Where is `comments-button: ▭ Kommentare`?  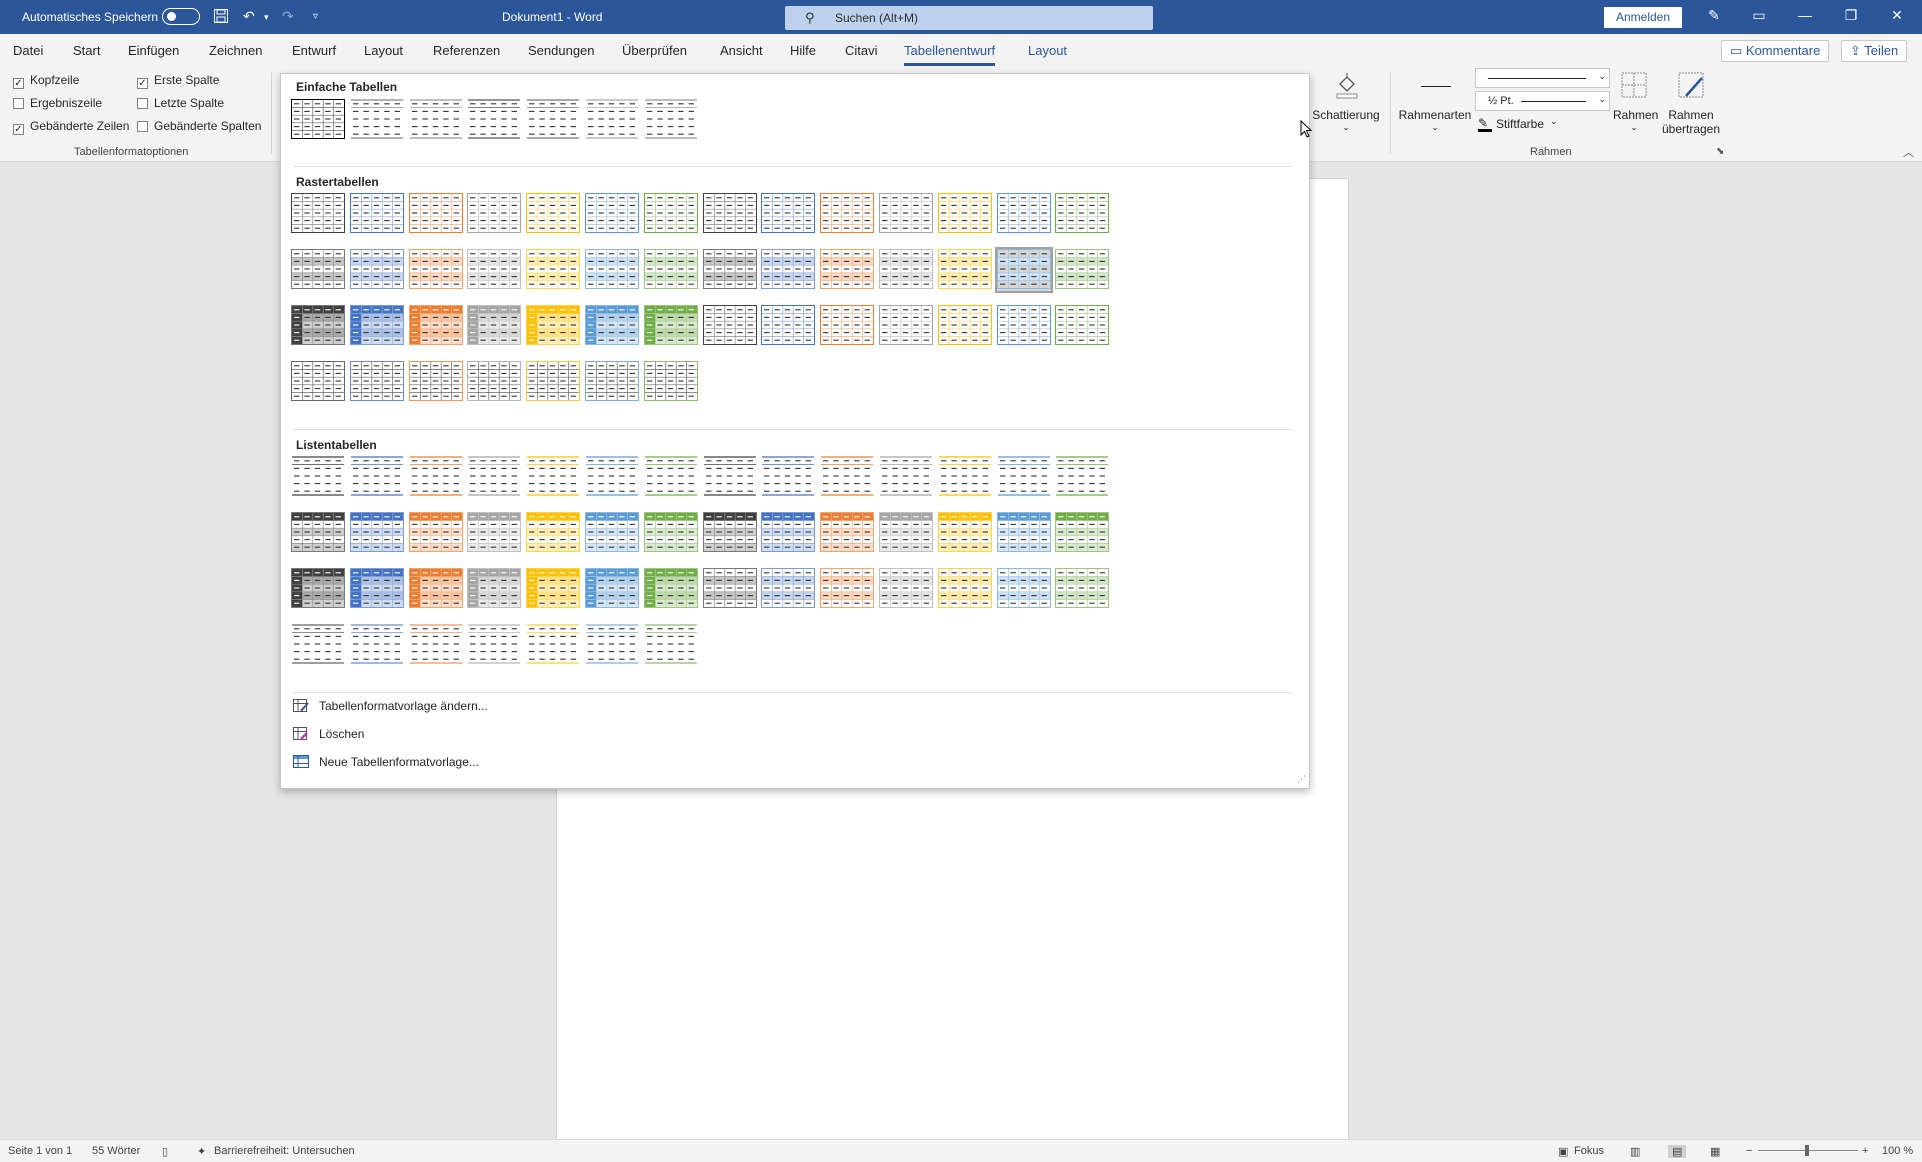
comments-button: ▭ Kommentare is located at coordinates (1775, 51).